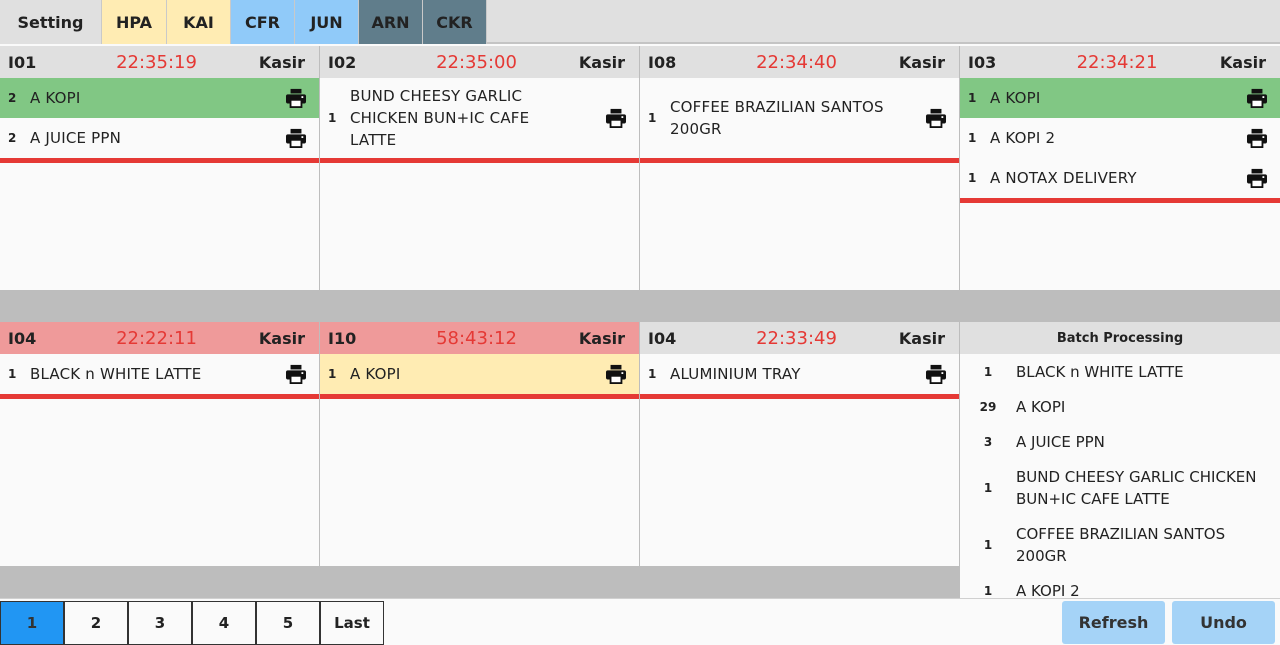  Describe the element at coordinates (32, 623) in the screenshot. I see `page-button-1: 1` at that location.